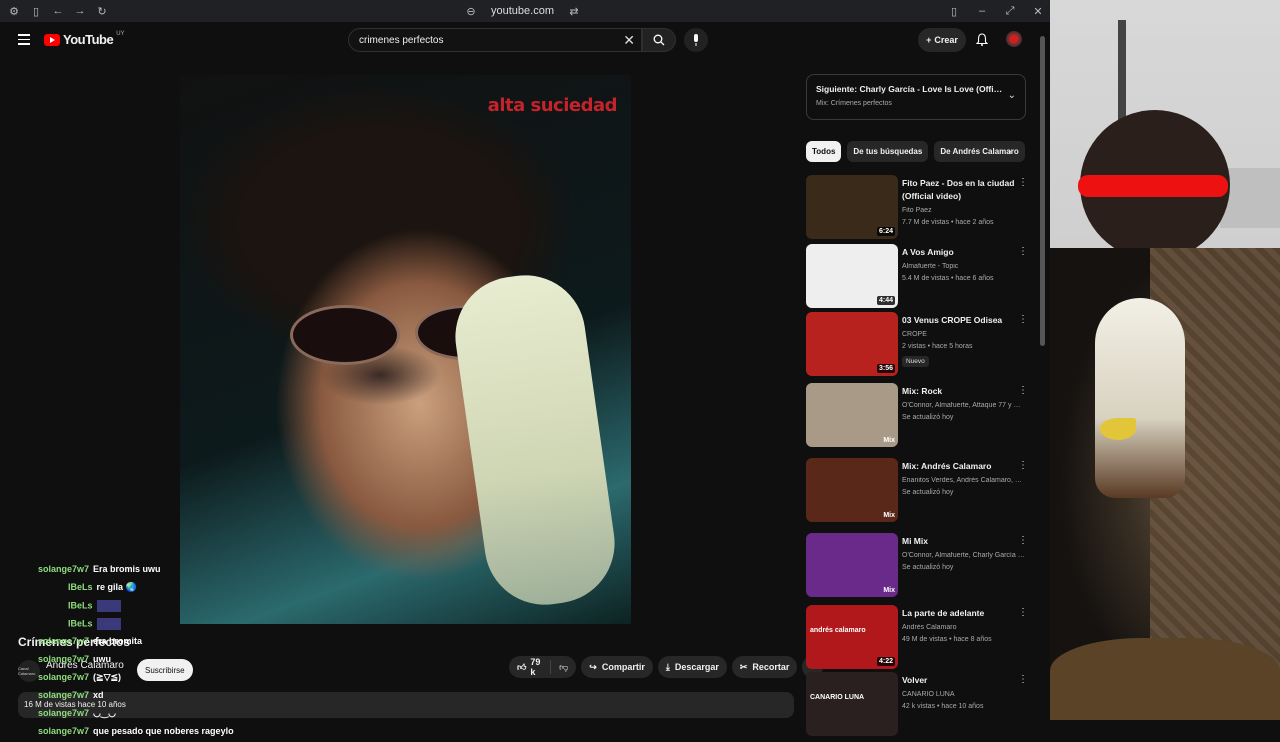 The image size is (1280, 742). I want to click on dislike-button: 👎︎, so click(563, 667).